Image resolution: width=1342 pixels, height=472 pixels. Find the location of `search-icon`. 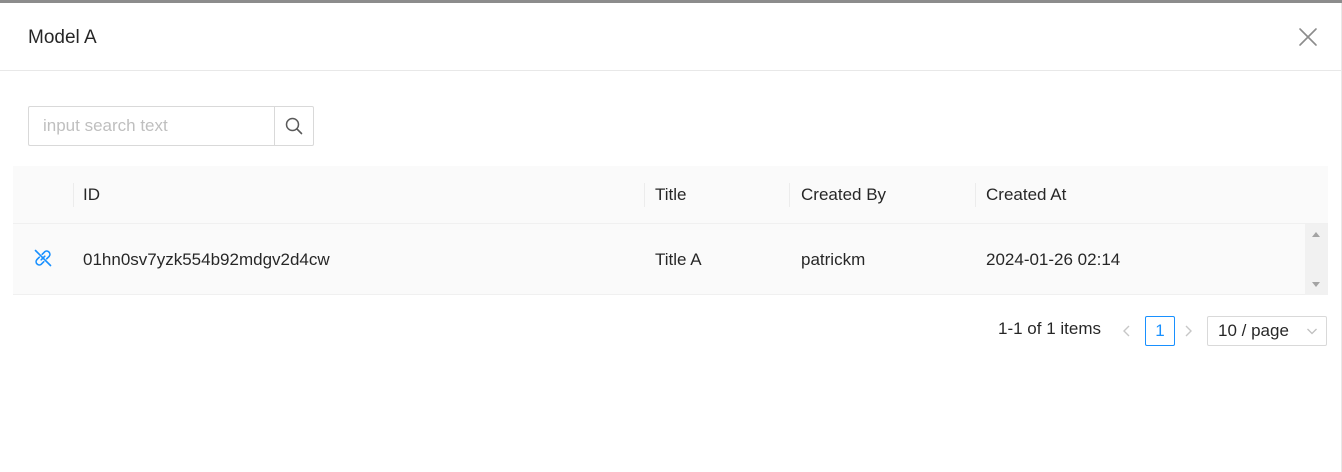

search-icon is located at coordinates (294, 126).